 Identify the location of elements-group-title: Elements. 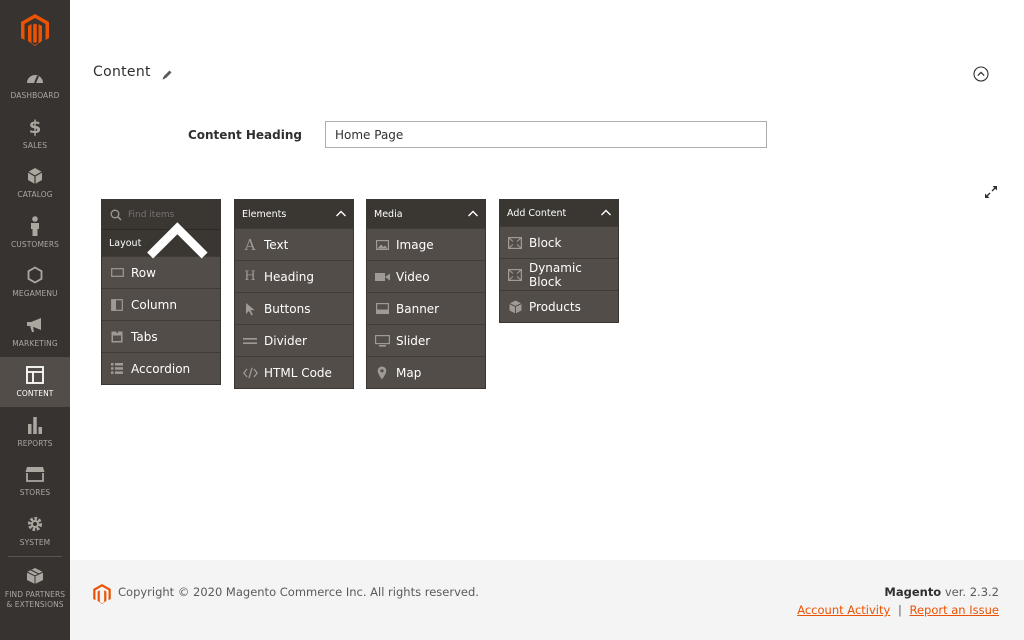
(264, 214).